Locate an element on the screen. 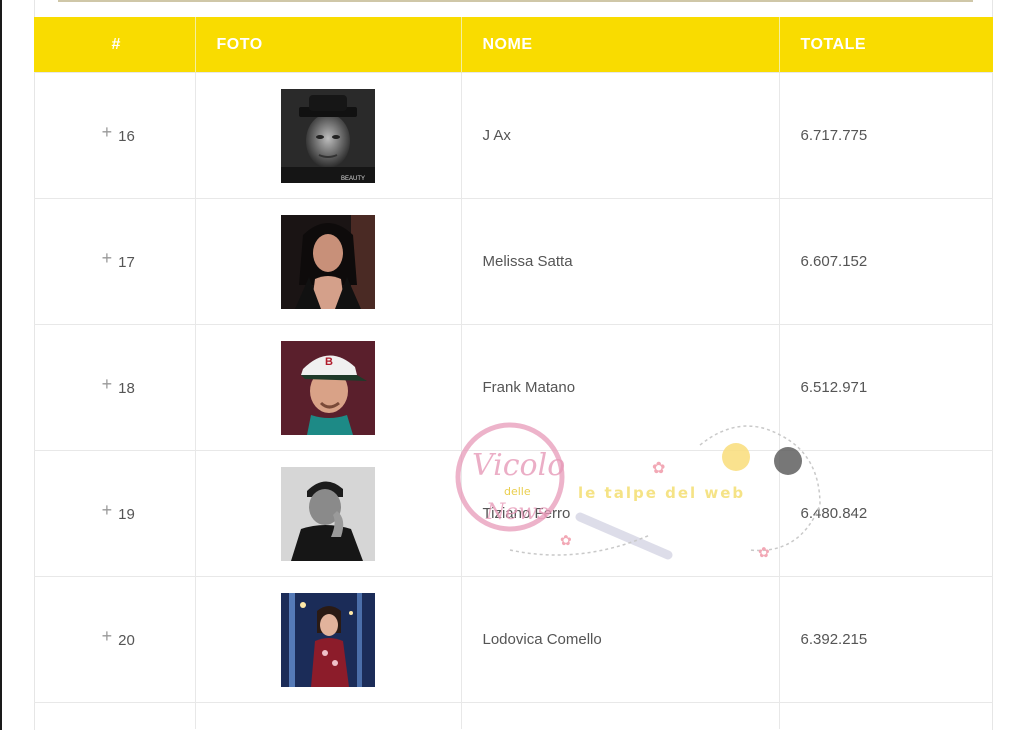 This screenshot has width=1024, height=730. photo-thumbnail: BEAUTY is located at coordinates (328, 135).